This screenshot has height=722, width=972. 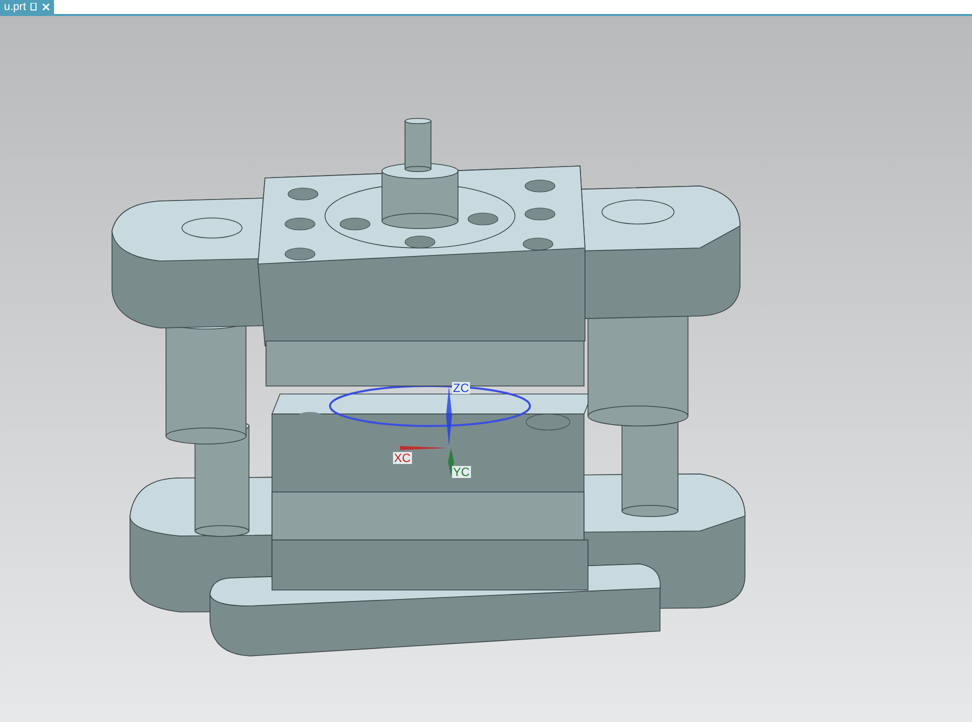 I want to click on axis-label: XC, so click(x=402, y=458).